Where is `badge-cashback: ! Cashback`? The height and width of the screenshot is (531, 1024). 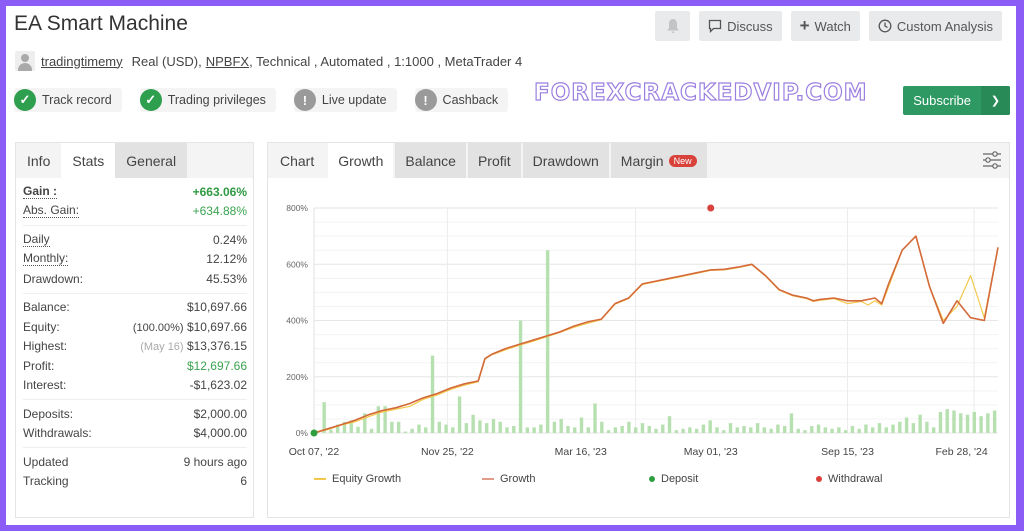
badge-cashback: ! Cashback is located at coordinates (461, 100).